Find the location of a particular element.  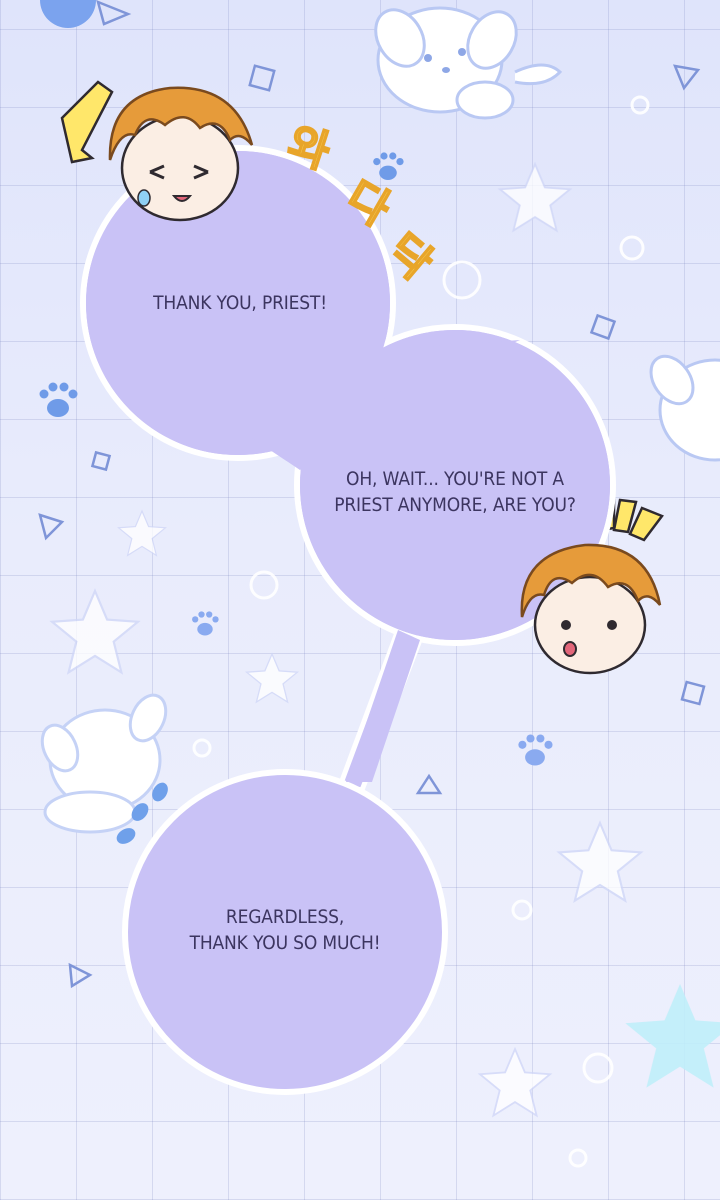

exclamation-mark-icon is located at coordinates (87, 122).